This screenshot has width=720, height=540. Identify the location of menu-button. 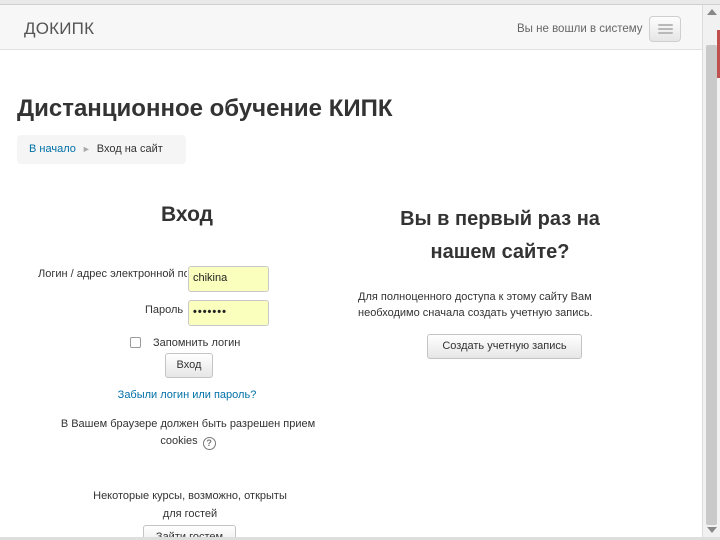
(665, 29).